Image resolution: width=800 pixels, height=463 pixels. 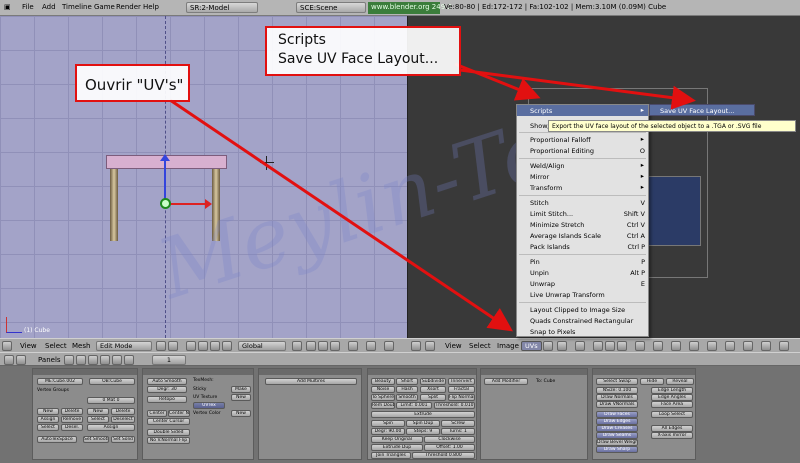 I want to click on scene-selector: SCE:Scene, so click(x=331, y=7).